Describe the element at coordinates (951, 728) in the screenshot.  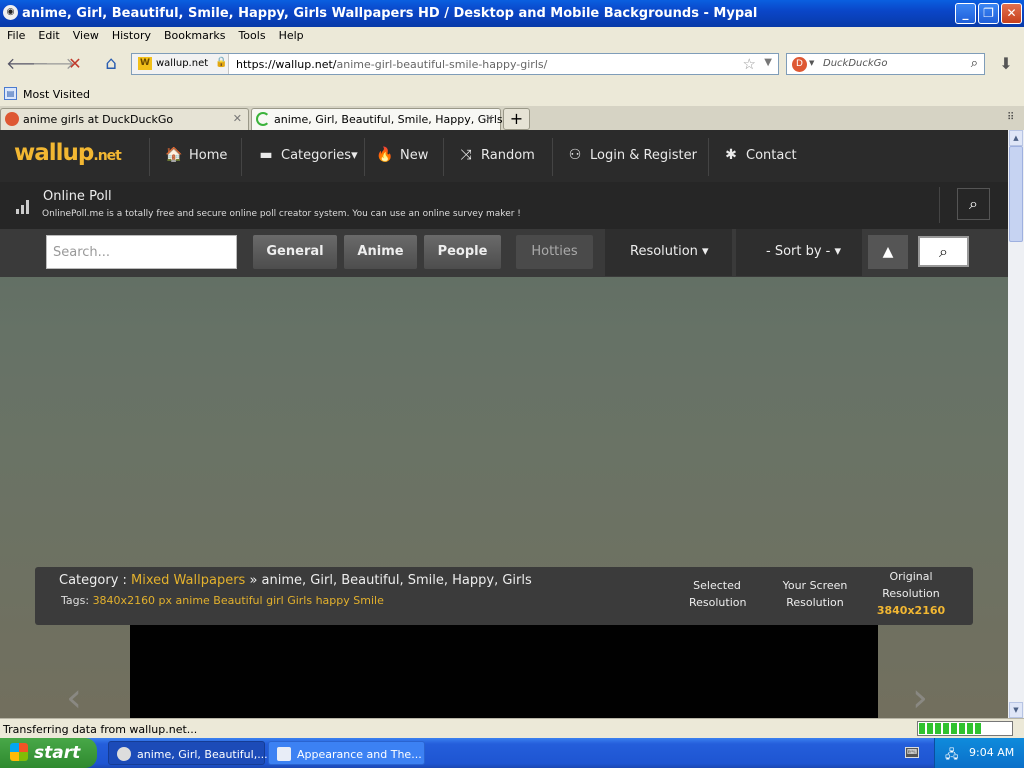
I see `progress-fill` at that location.